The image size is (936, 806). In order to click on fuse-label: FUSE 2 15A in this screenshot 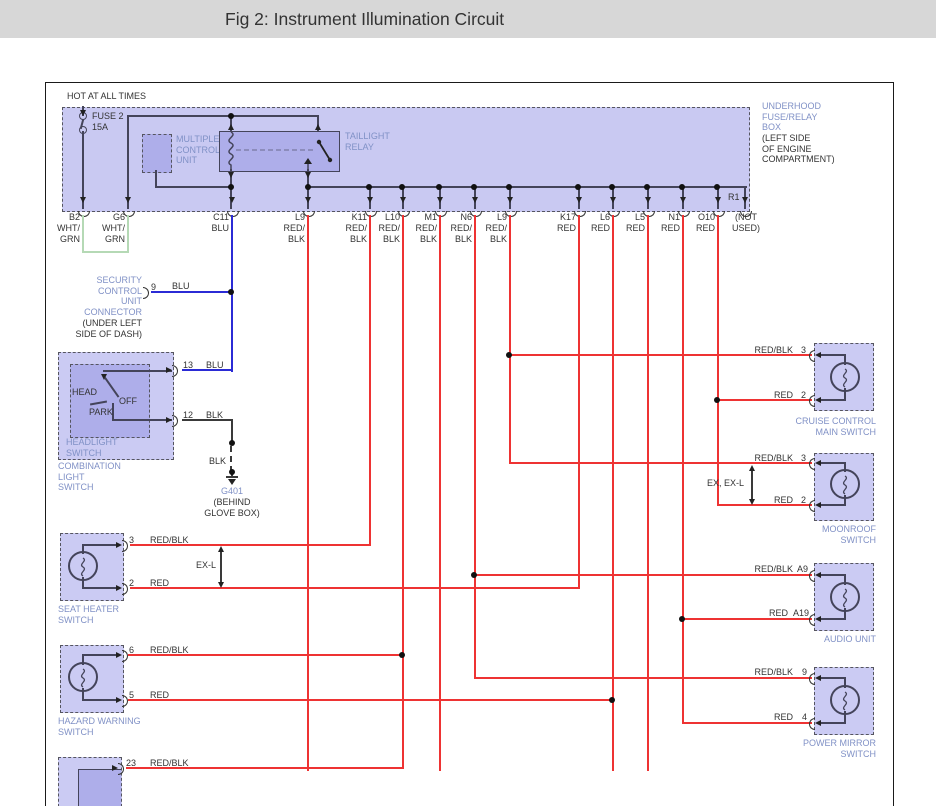, I will do `click(108, 121)`.